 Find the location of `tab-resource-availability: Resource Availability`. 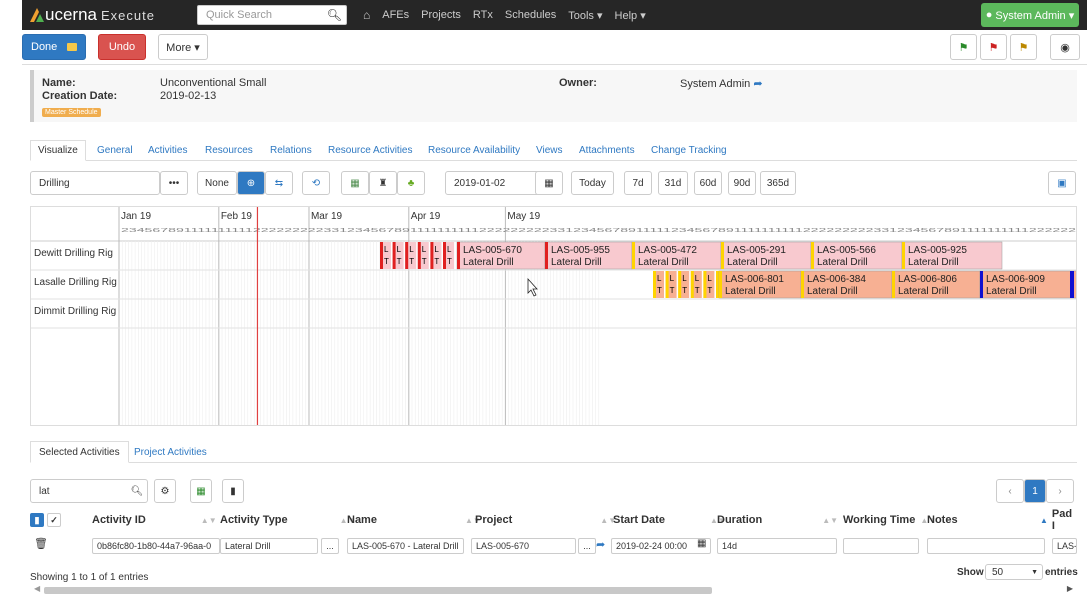

tab-resource-availability: Resource Availability is located at coordinates (474, 150).